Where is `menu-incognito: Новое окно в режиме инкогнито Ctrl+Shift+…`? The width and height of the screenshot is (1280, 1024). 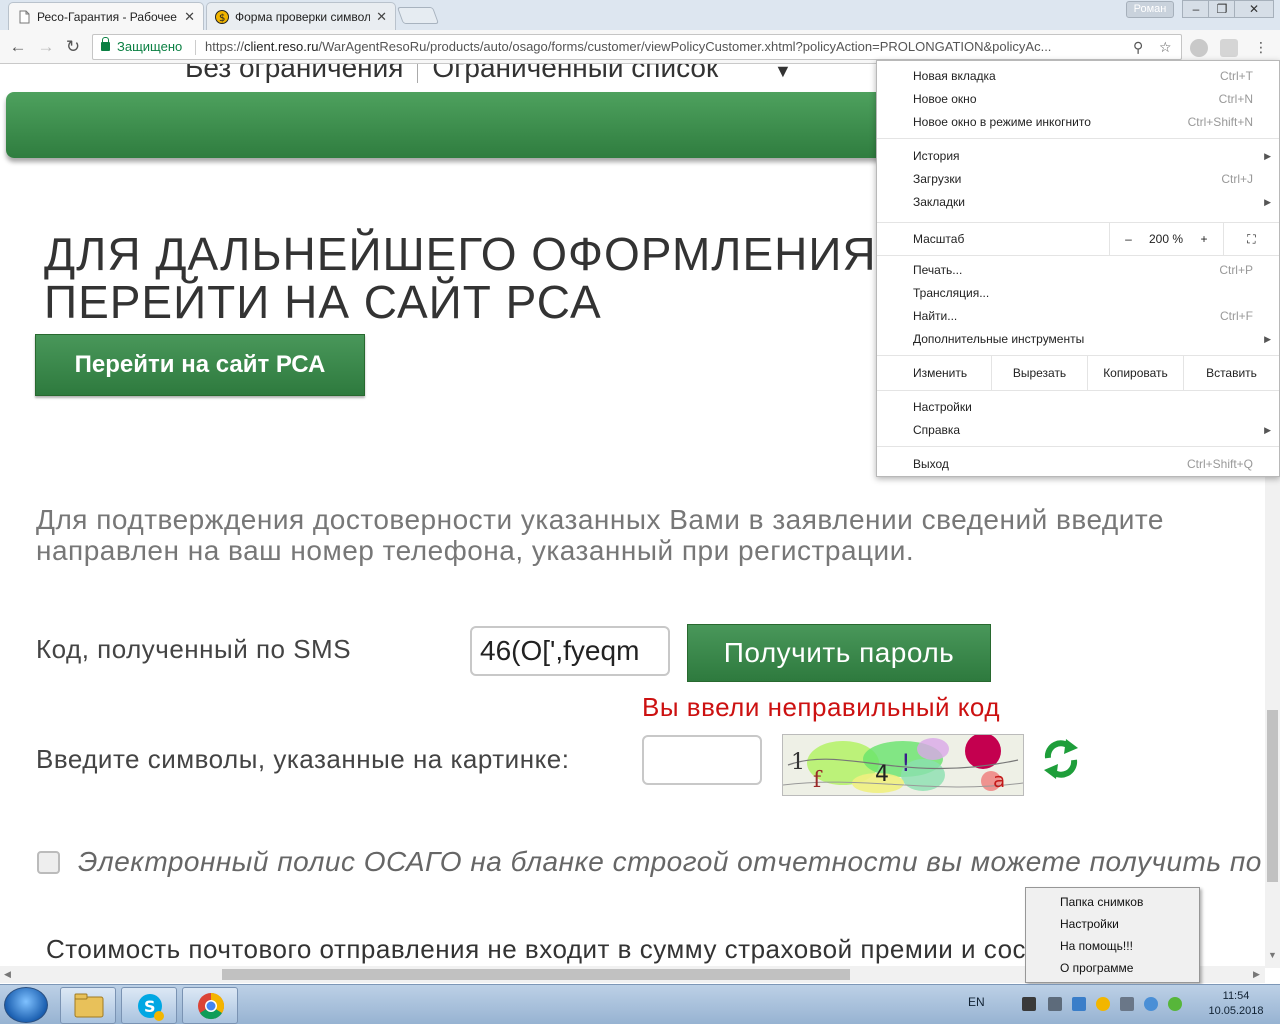
menu-incognito: Новое окно в режиме инкогнито Ctrl+Shift+… is located at coordinates (1078, 122).